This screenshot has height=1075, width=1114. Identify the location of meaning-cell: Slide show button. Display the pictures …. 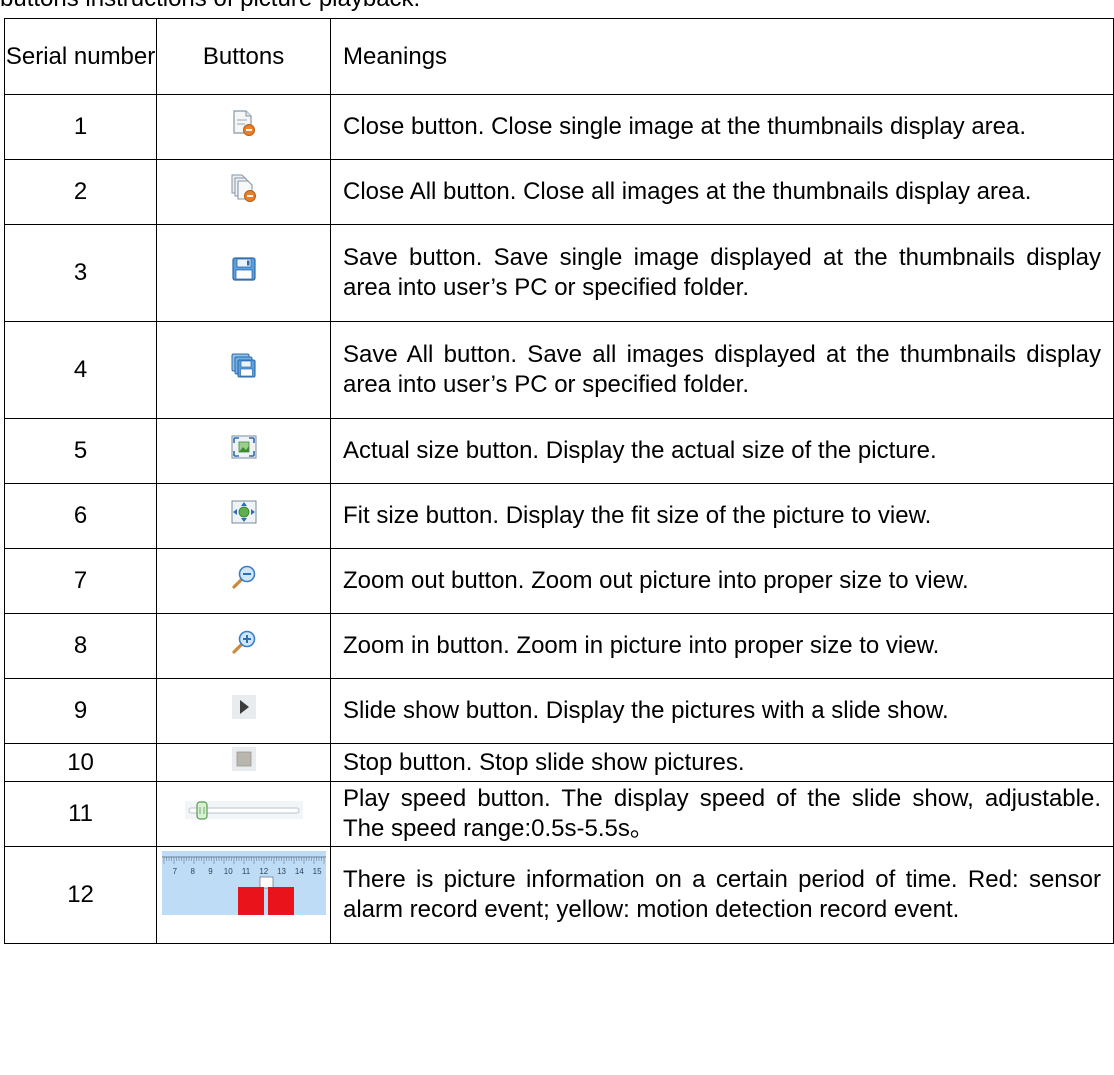
(721, 711).